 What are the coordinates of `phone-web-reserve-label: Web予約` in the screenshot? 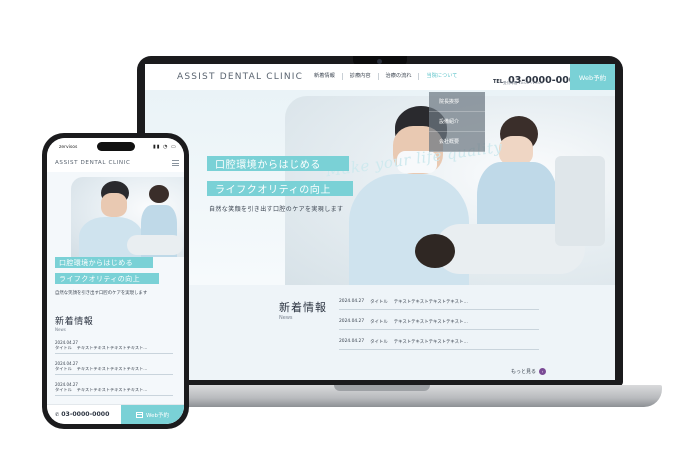 It's located at (157, 416).